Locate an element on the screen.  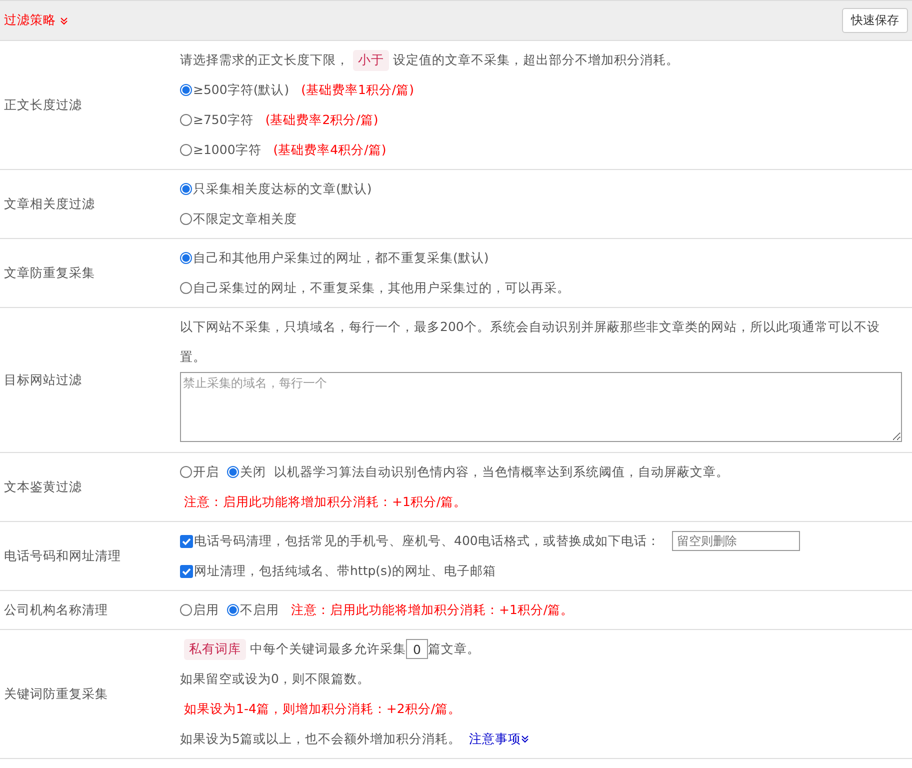
domain-textarea: 禁止采集的域名，每行一个 is located at coordinates (541, 407).